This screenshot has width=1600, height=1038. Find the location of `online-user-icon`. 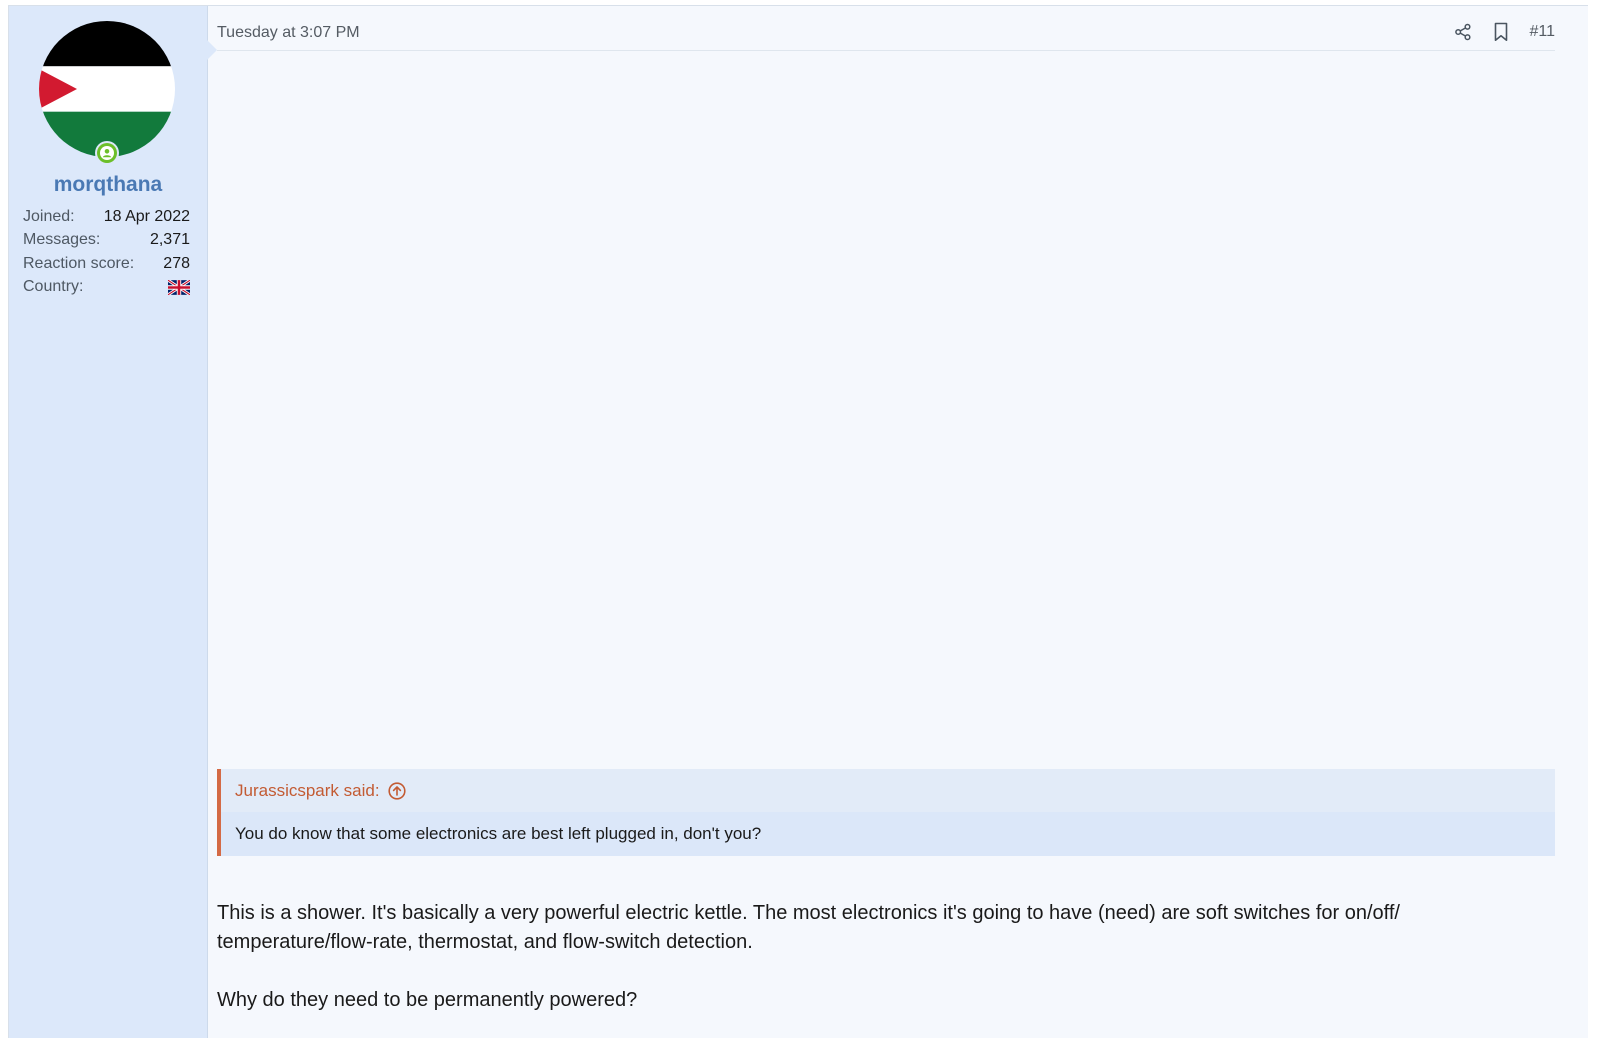

online-user-icon is located at coordinates (107, 153).